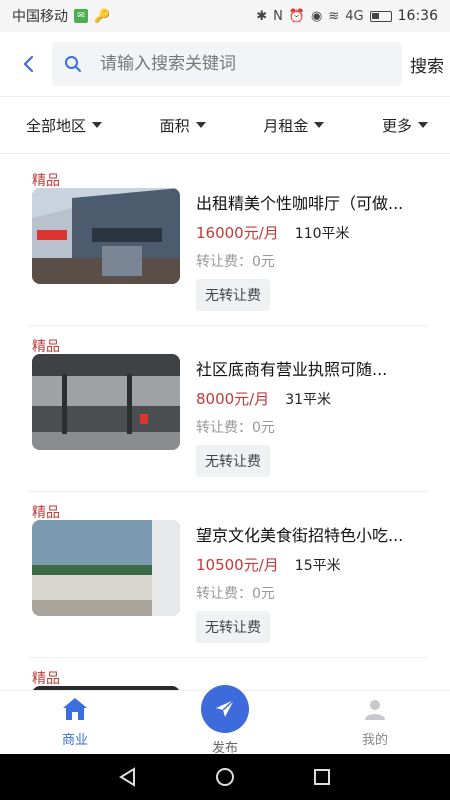 Image resolution: width=450 pixels, height=800 pixels. Describe the element at coordinates (317, 16) in the screenshot. I see `eye-icon: ◉` at that location.